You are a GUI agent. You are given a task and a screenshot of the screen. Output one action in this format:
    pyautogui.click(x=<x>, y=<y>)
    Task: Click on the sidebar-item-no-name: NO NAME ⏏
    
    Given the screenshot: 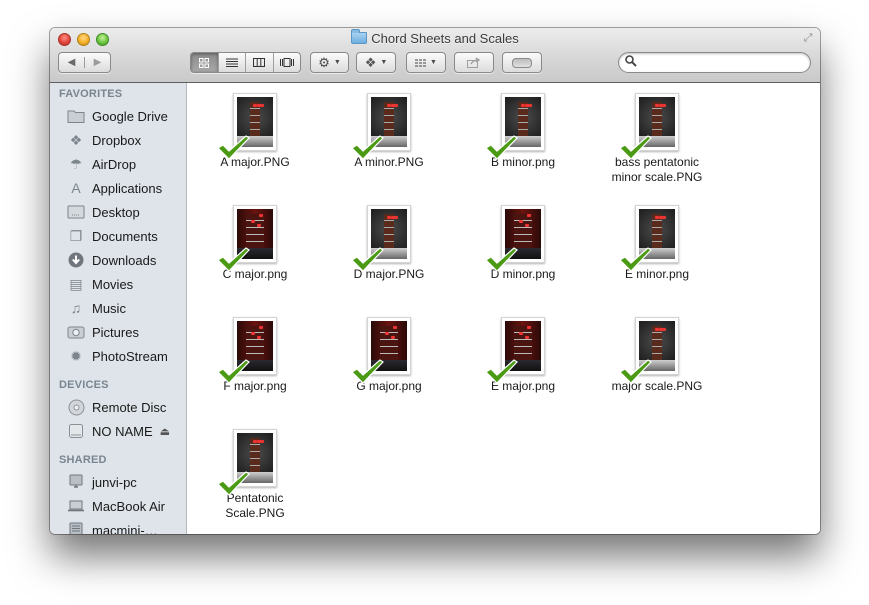 What is the action you would take?
    pyautogui.click(x=118, y=431)
    